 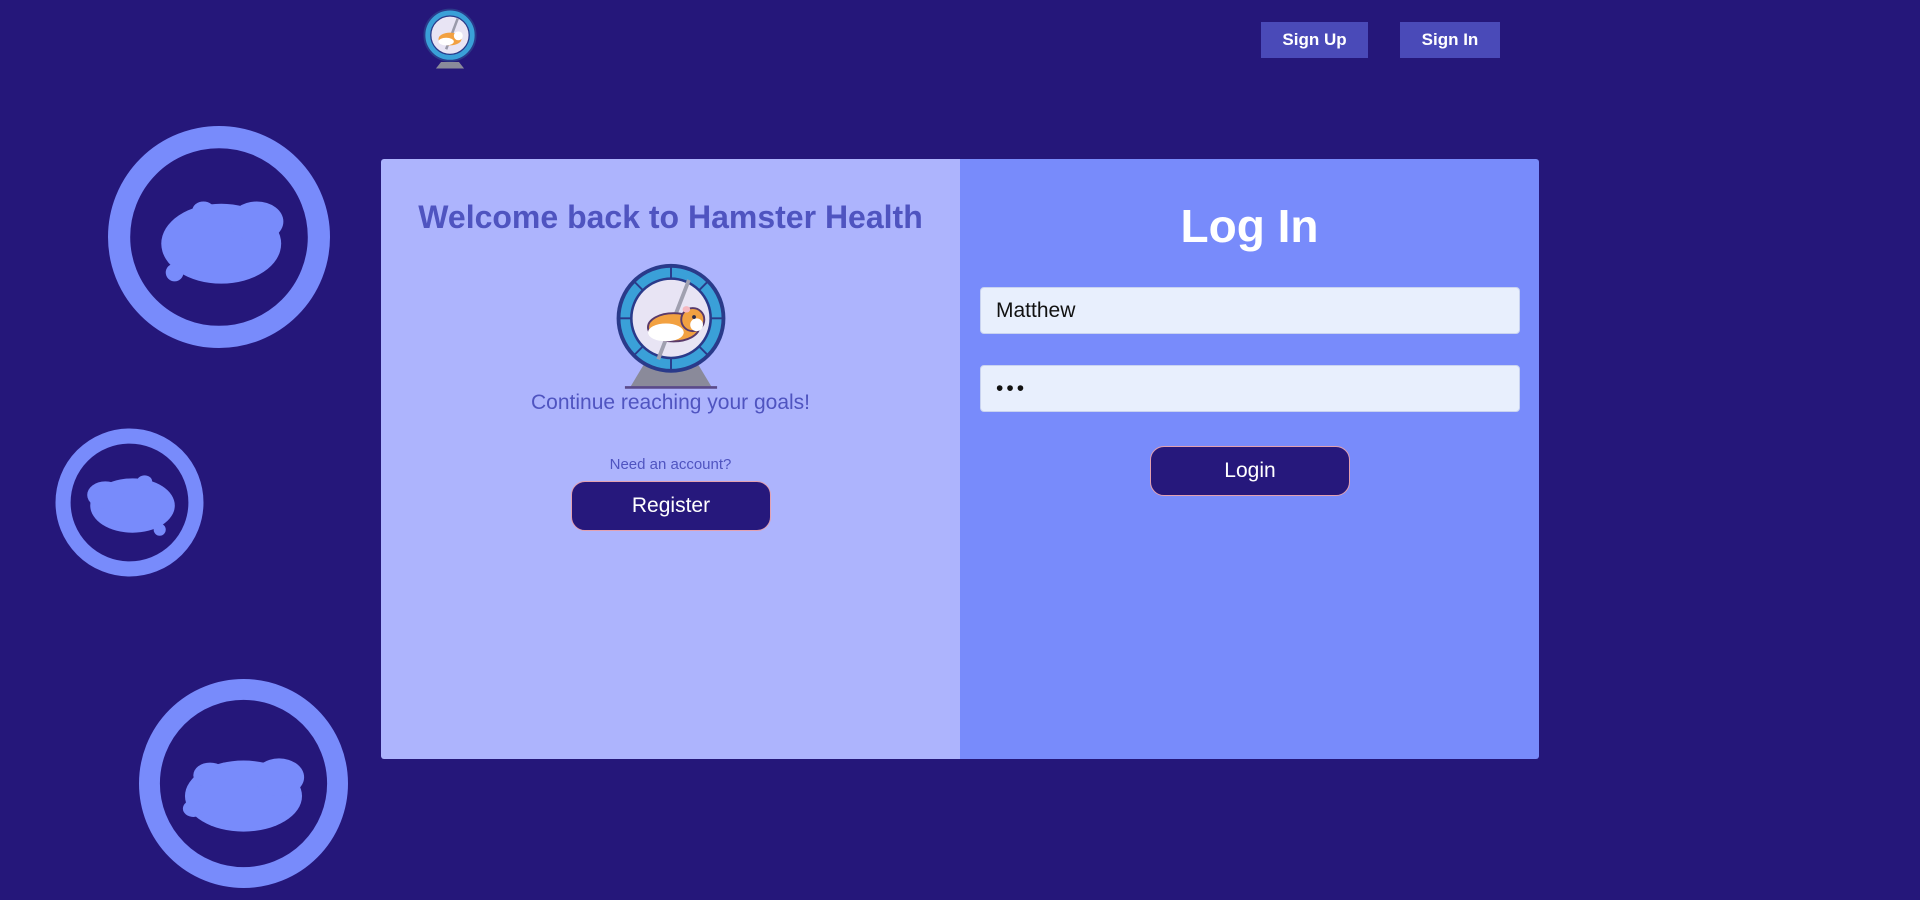 What do you see at coordinates (1250, 388) in the screenshot?
I see `password-input` at bounding box center [1250, 388].